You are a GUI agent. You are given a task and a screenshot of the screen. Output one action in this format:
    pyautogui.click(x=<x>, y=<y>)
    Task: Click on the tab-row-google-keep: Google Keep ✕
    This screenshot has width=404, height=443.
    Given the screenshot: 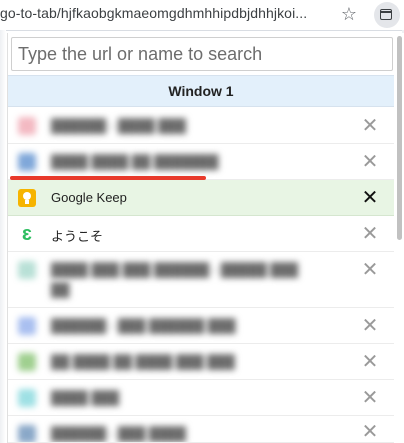 What is the action you would take?
    pyautogui.click(x=201, y=198)
    